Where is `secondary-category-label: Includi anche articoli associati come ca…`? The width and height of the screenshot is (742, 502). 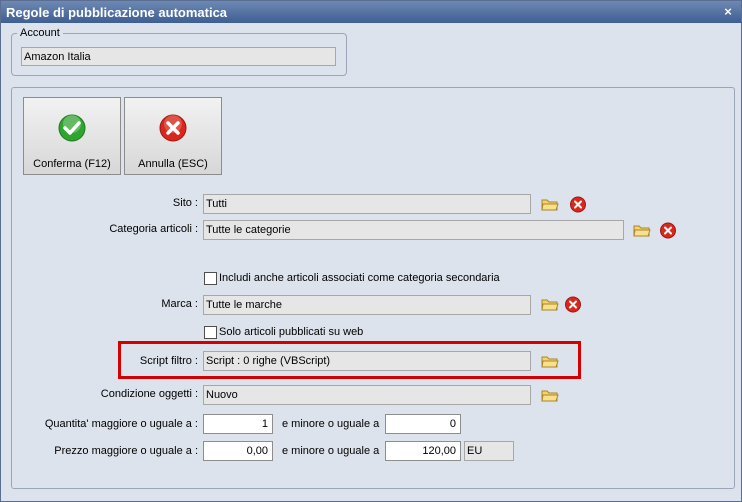
secondary-category-label: Includi anche articoli associati come ca… is located at coordinates (359, 278).